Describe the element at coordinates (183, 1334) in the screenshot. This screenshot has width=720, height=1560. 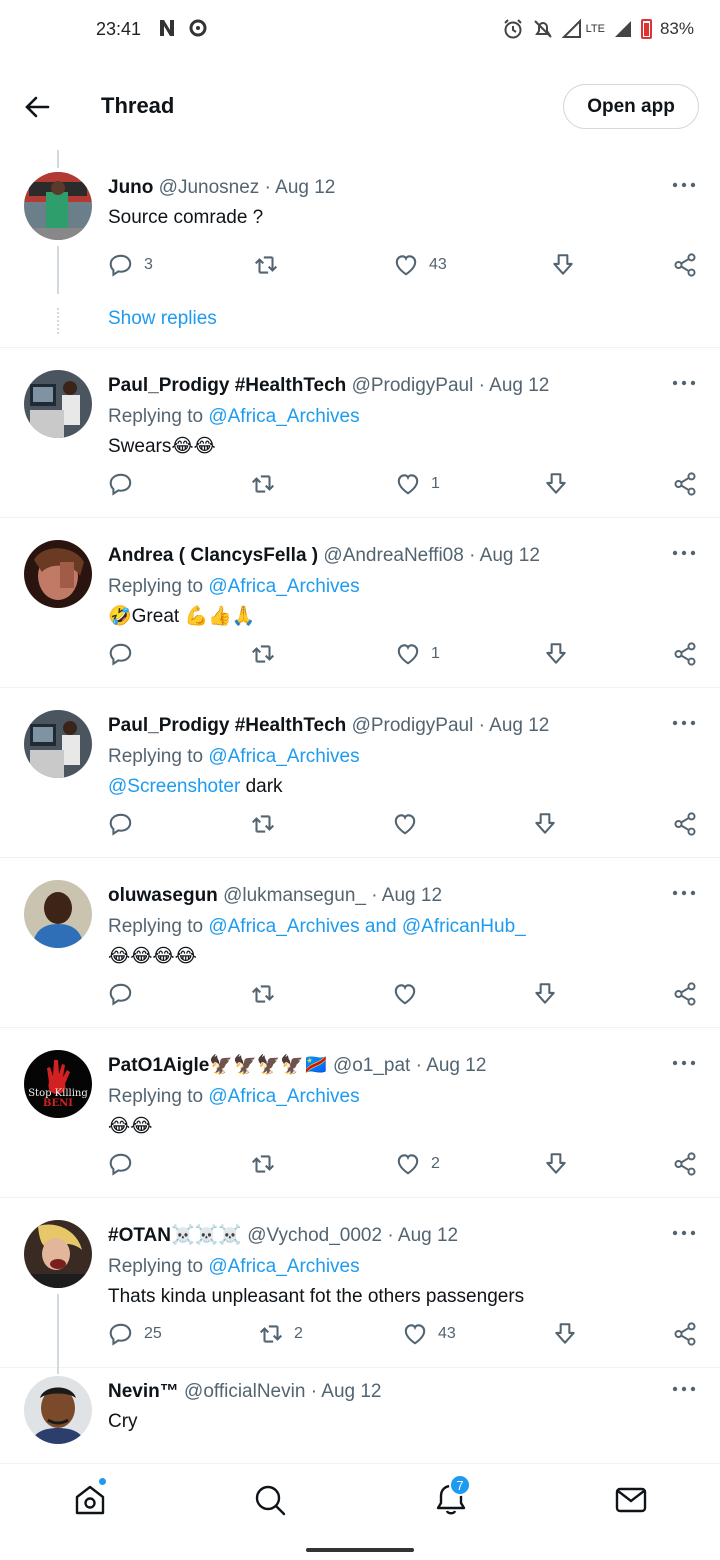
I see `reply-action: 25` at that location.